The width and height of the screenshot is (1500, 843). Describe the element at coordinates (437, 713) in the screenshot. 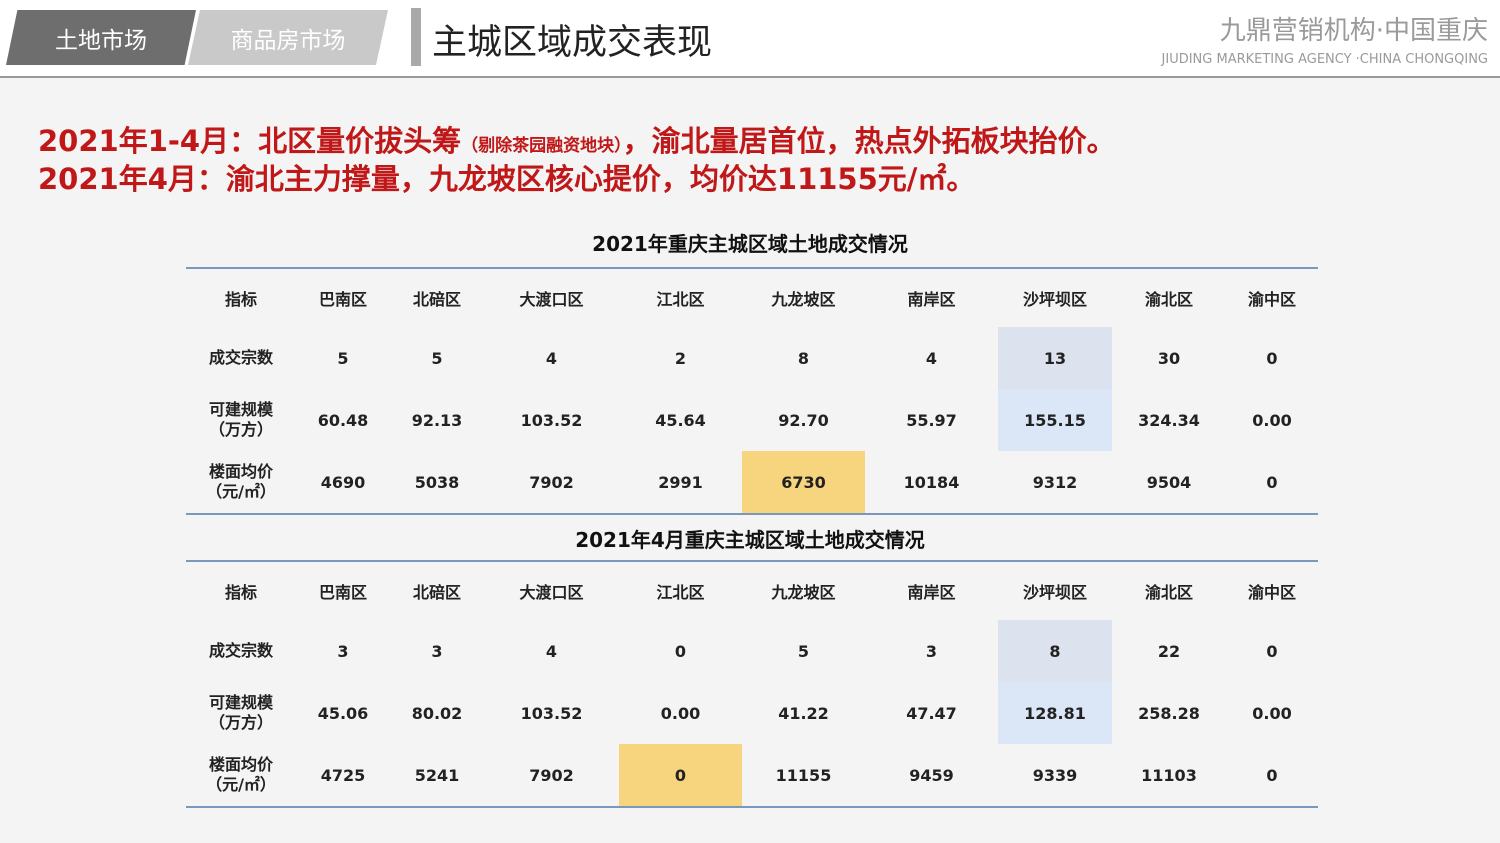

I see `table-cell: 80.02` at that location.